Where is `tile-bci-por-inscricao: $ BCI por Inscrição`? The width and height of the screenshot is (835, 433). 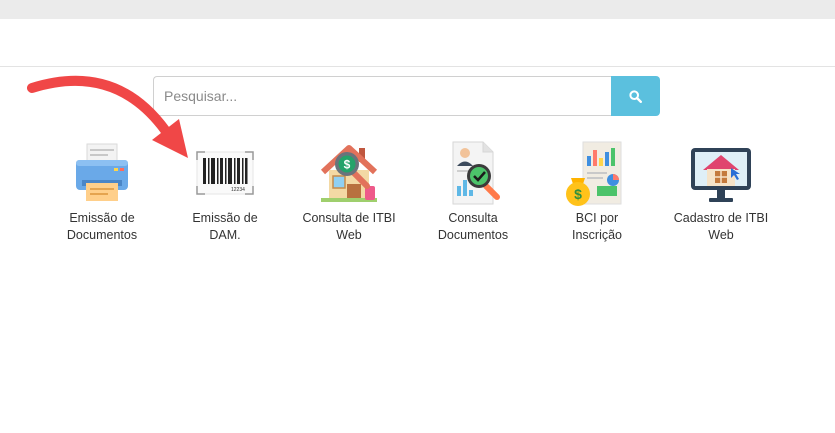 tile-bci-por-inscricao: $ BCI por Inscrição is located at coordinates (597, 195).